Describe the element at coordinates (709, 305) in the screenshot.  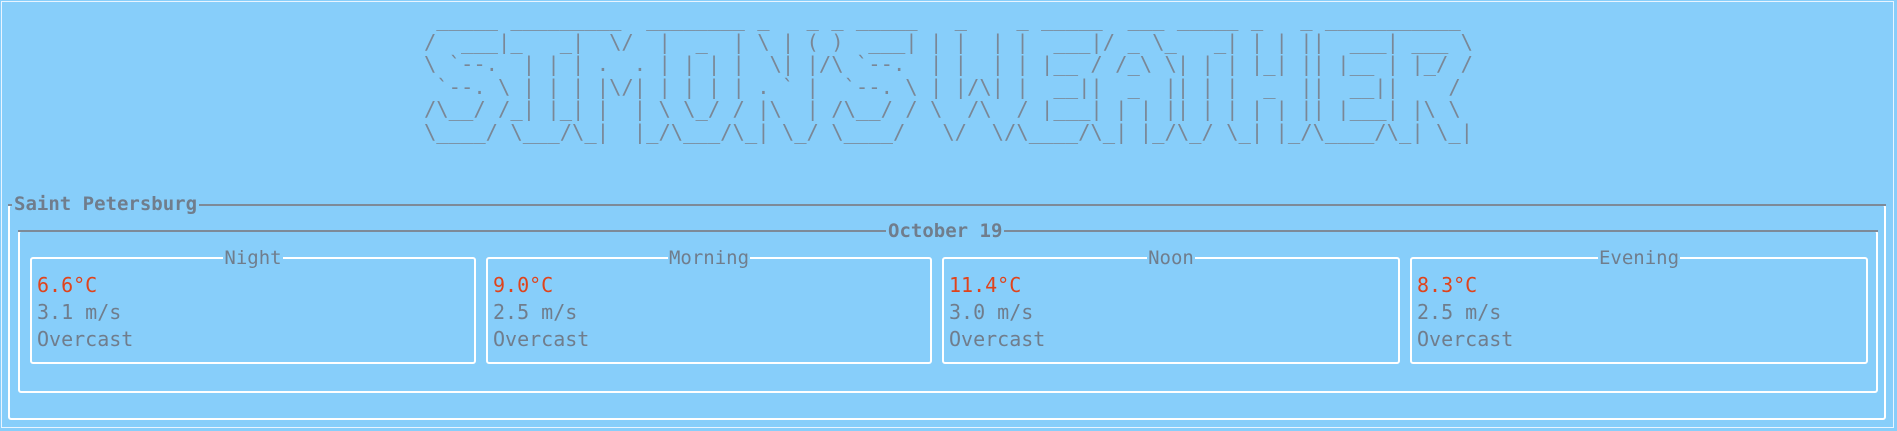
I see `period-card-morning: Morning 9.0°C 2.5 m/s Overcast` at that location.